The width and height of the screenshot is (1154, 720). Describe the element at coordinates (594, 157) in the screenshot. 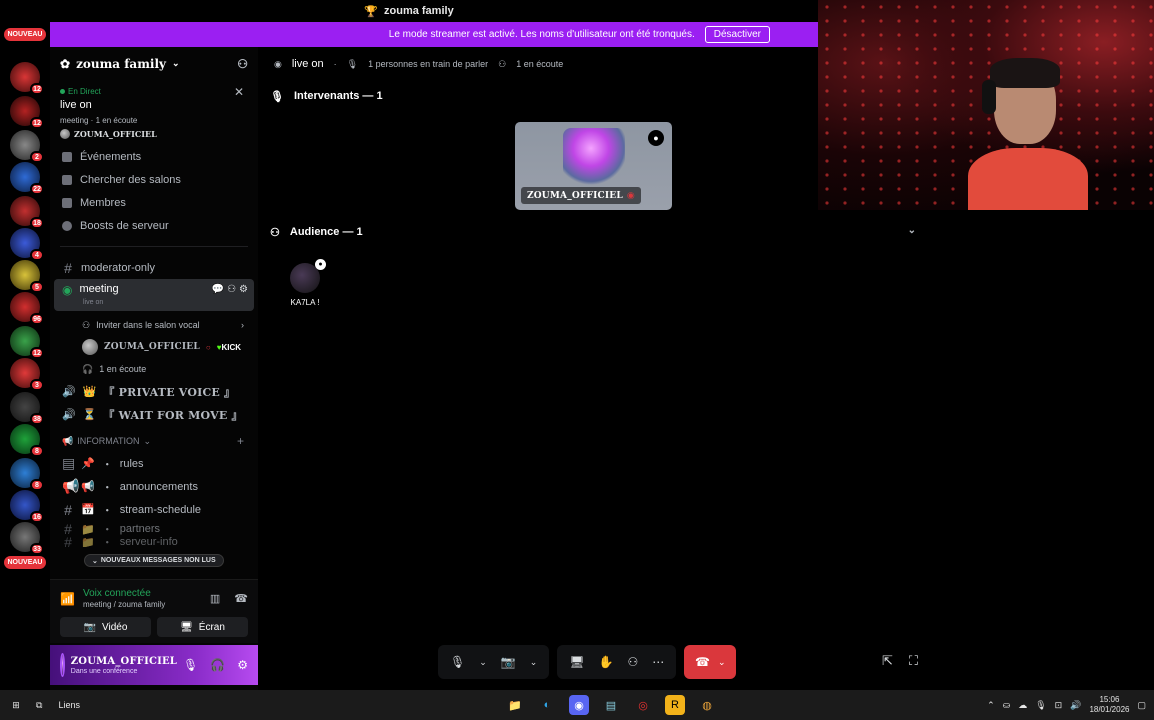

I see `speaker-avatar-art` at that location.